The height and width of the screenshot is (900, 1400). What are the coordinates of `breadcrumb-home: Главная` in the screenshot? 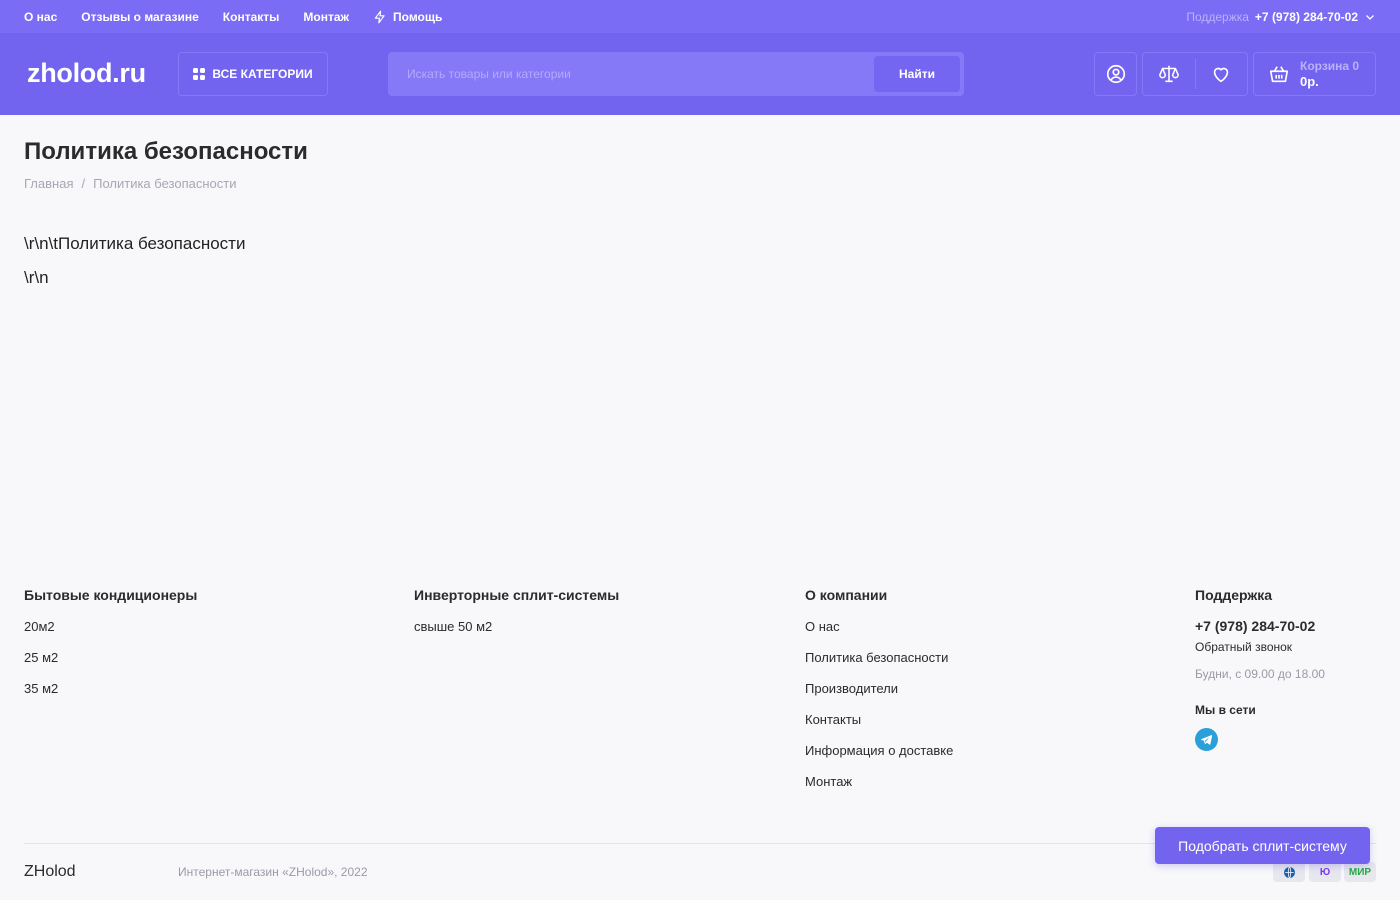 It's located at (48, 183).